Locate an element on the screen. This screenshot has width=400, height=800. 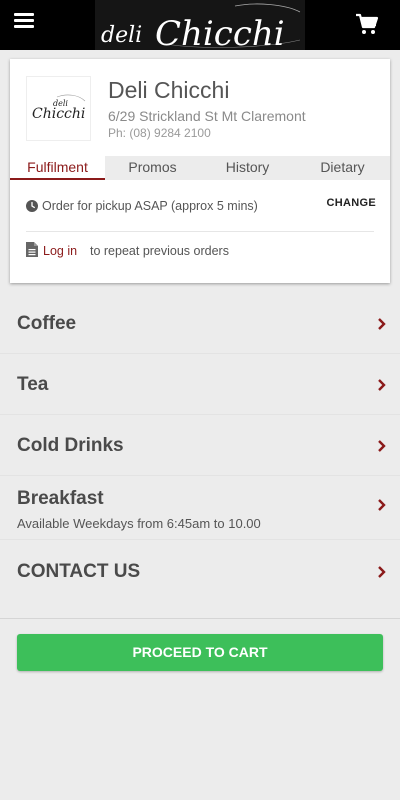
top-bar: deli Chicchi is located at coordinates (200, 25).